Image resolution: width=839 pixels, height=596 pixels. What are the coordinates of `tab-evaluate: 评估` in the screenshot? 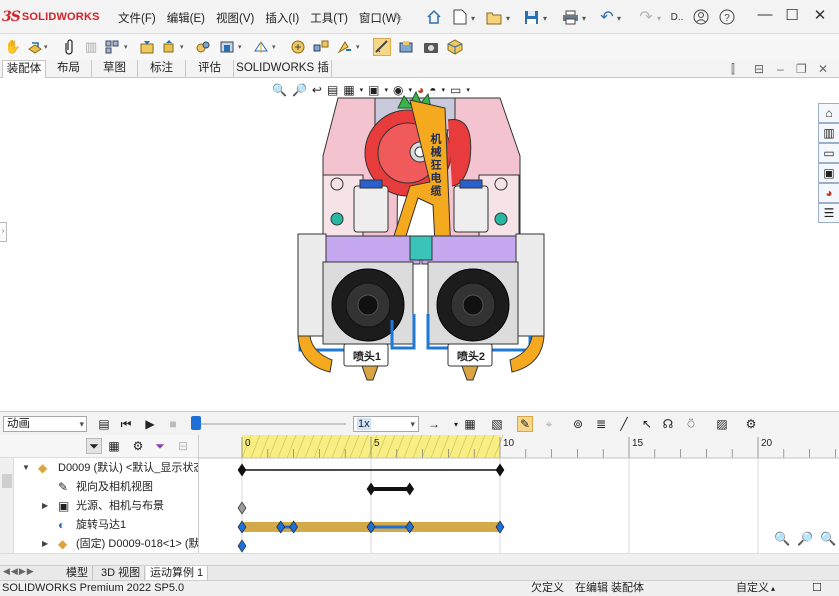 It's located at (210, 69).